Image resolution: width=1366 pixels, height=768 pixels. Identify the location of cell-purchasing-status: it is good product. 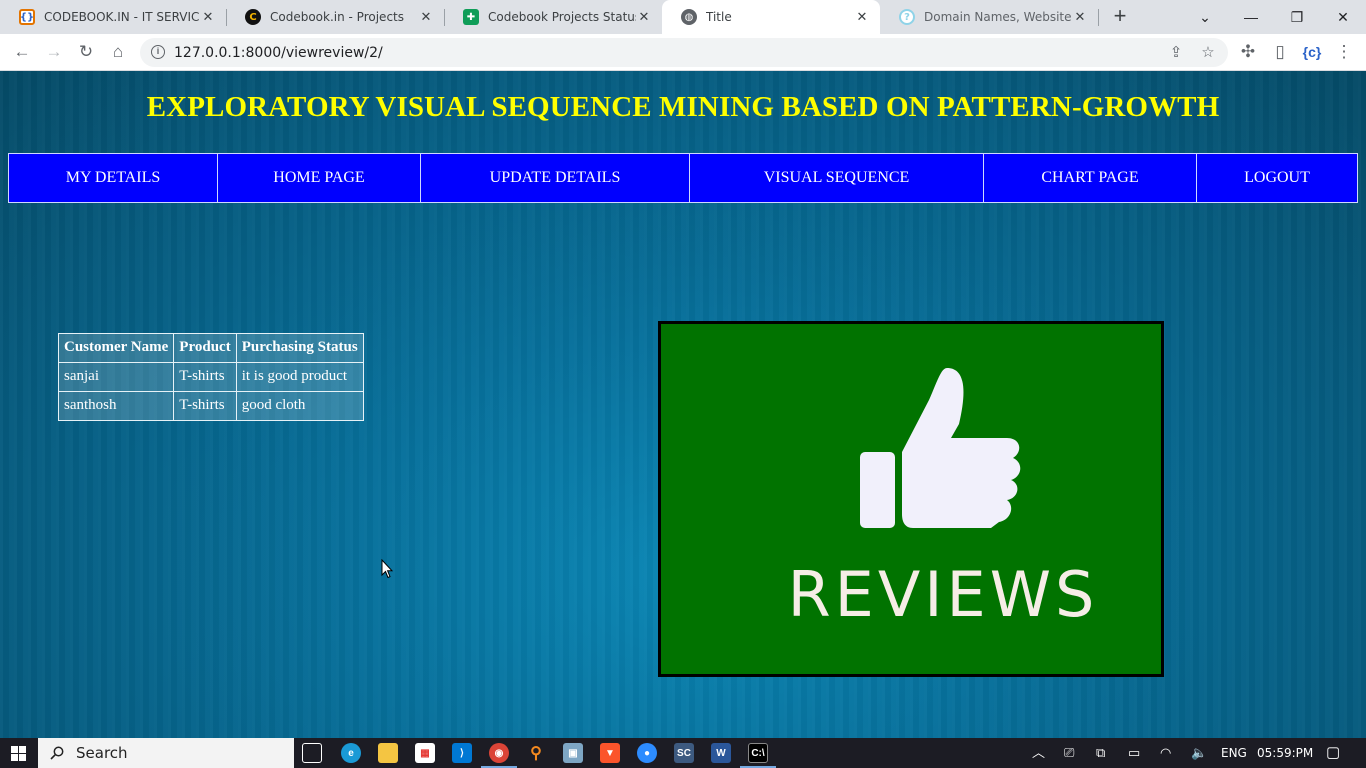
(299, 377).